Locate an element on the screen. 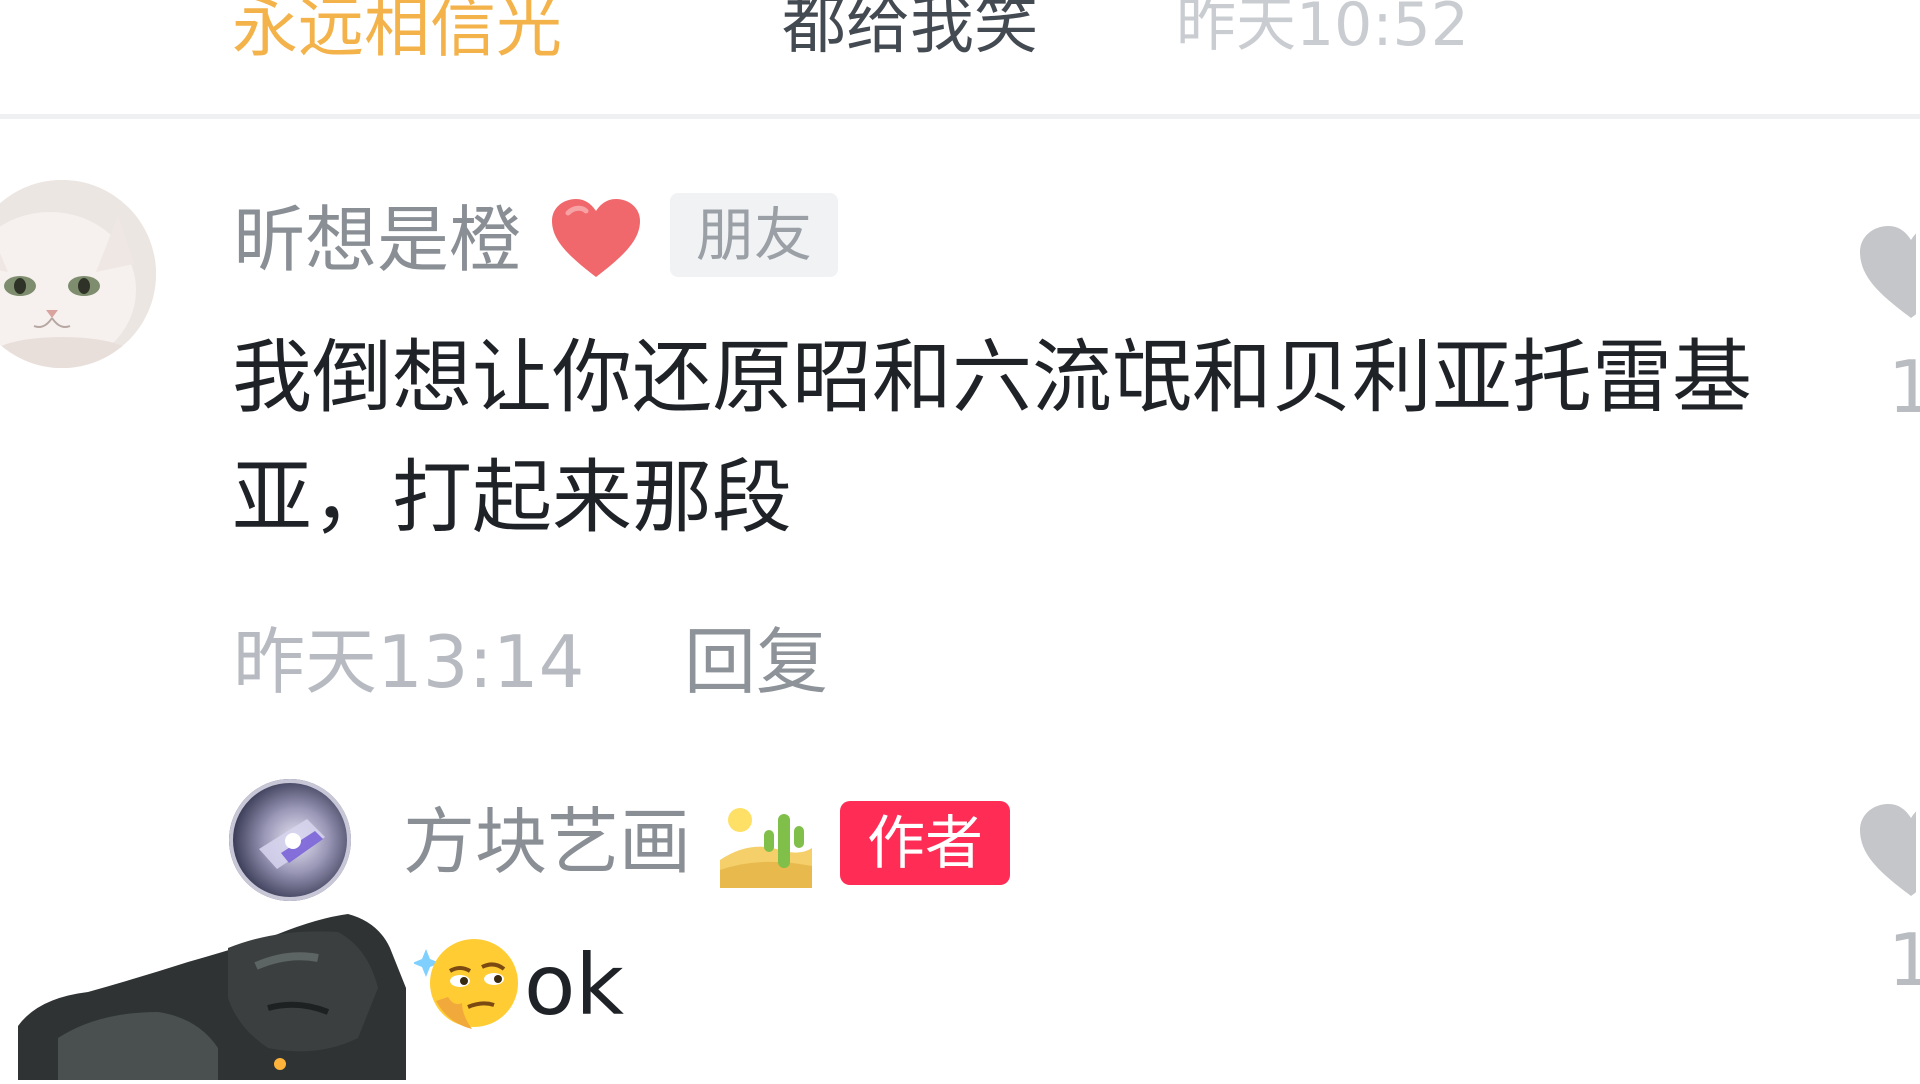 The image size is (1920, 1084). reply-username: 方块艺画 is located at coordinates (547, 842).